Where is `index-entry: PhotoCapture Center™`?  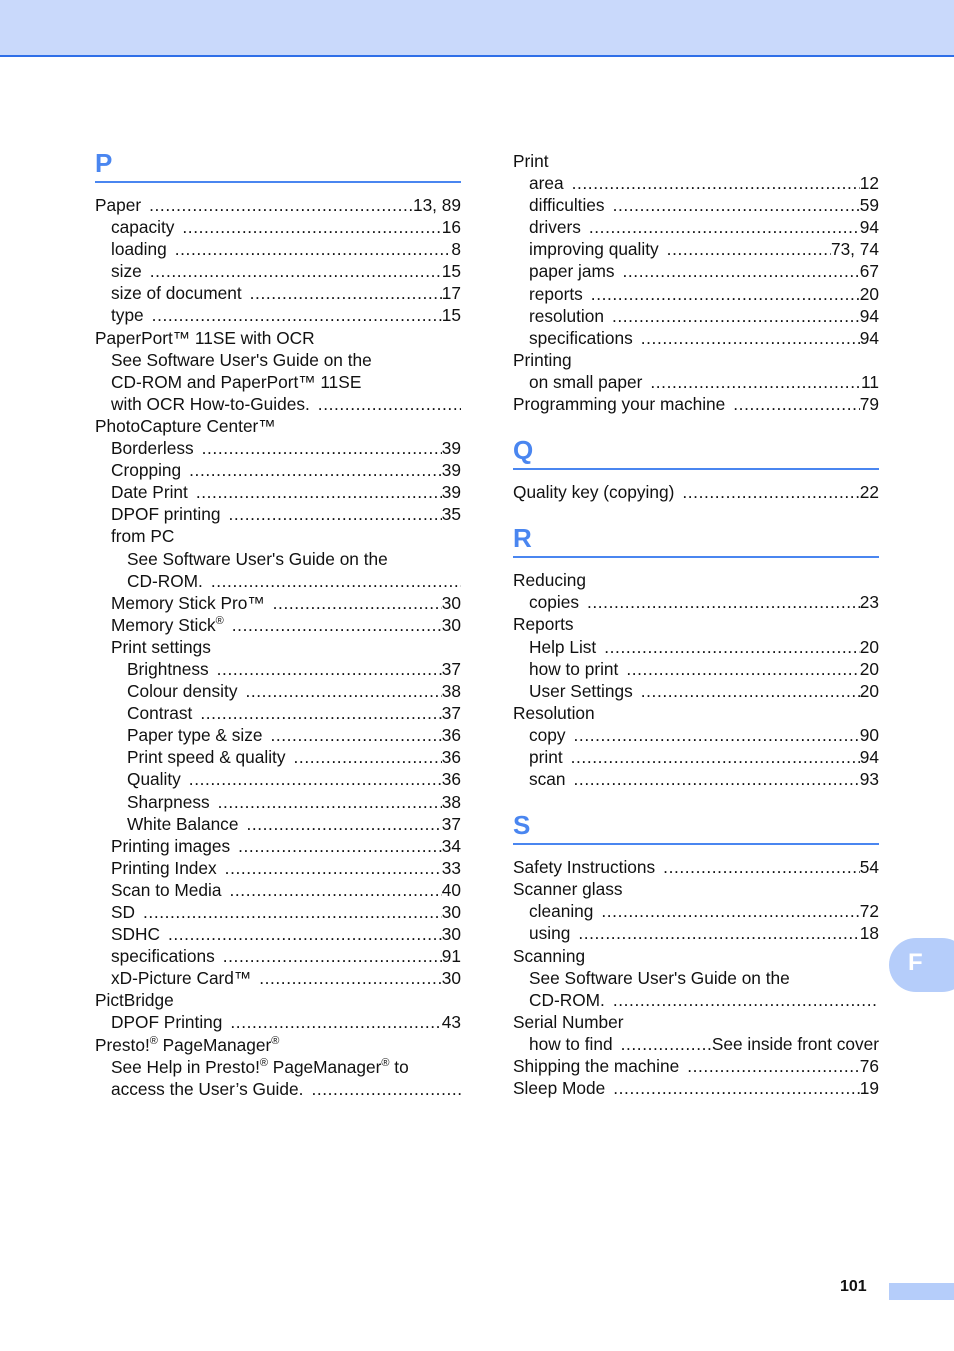 index-entry: PhotoCapture Center™ is located at coordinates (278, 426).